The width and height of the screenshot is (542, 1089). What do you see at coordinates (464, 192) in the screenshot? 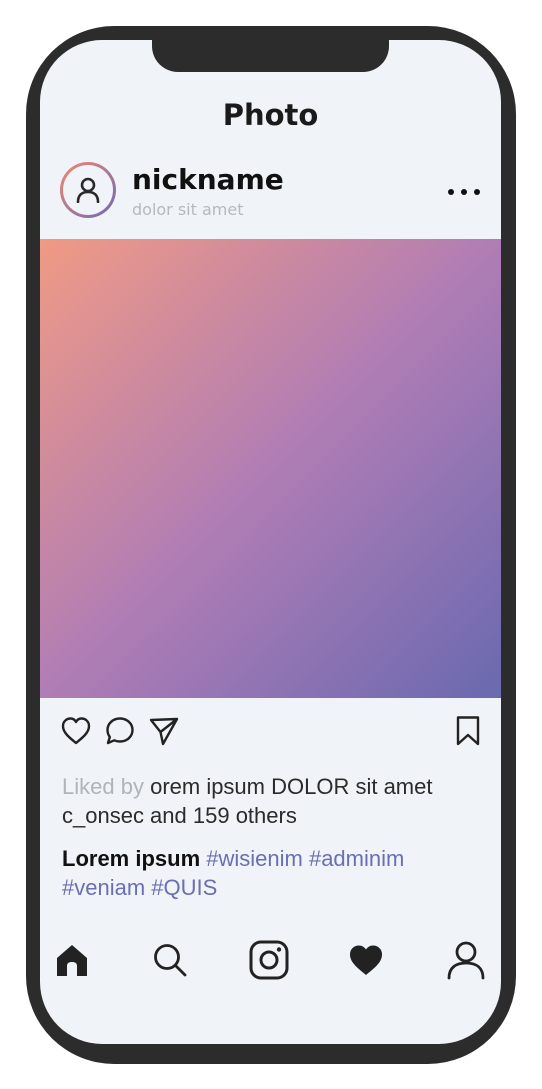
I see `more-options-icon` at bounding box center [464, 192].